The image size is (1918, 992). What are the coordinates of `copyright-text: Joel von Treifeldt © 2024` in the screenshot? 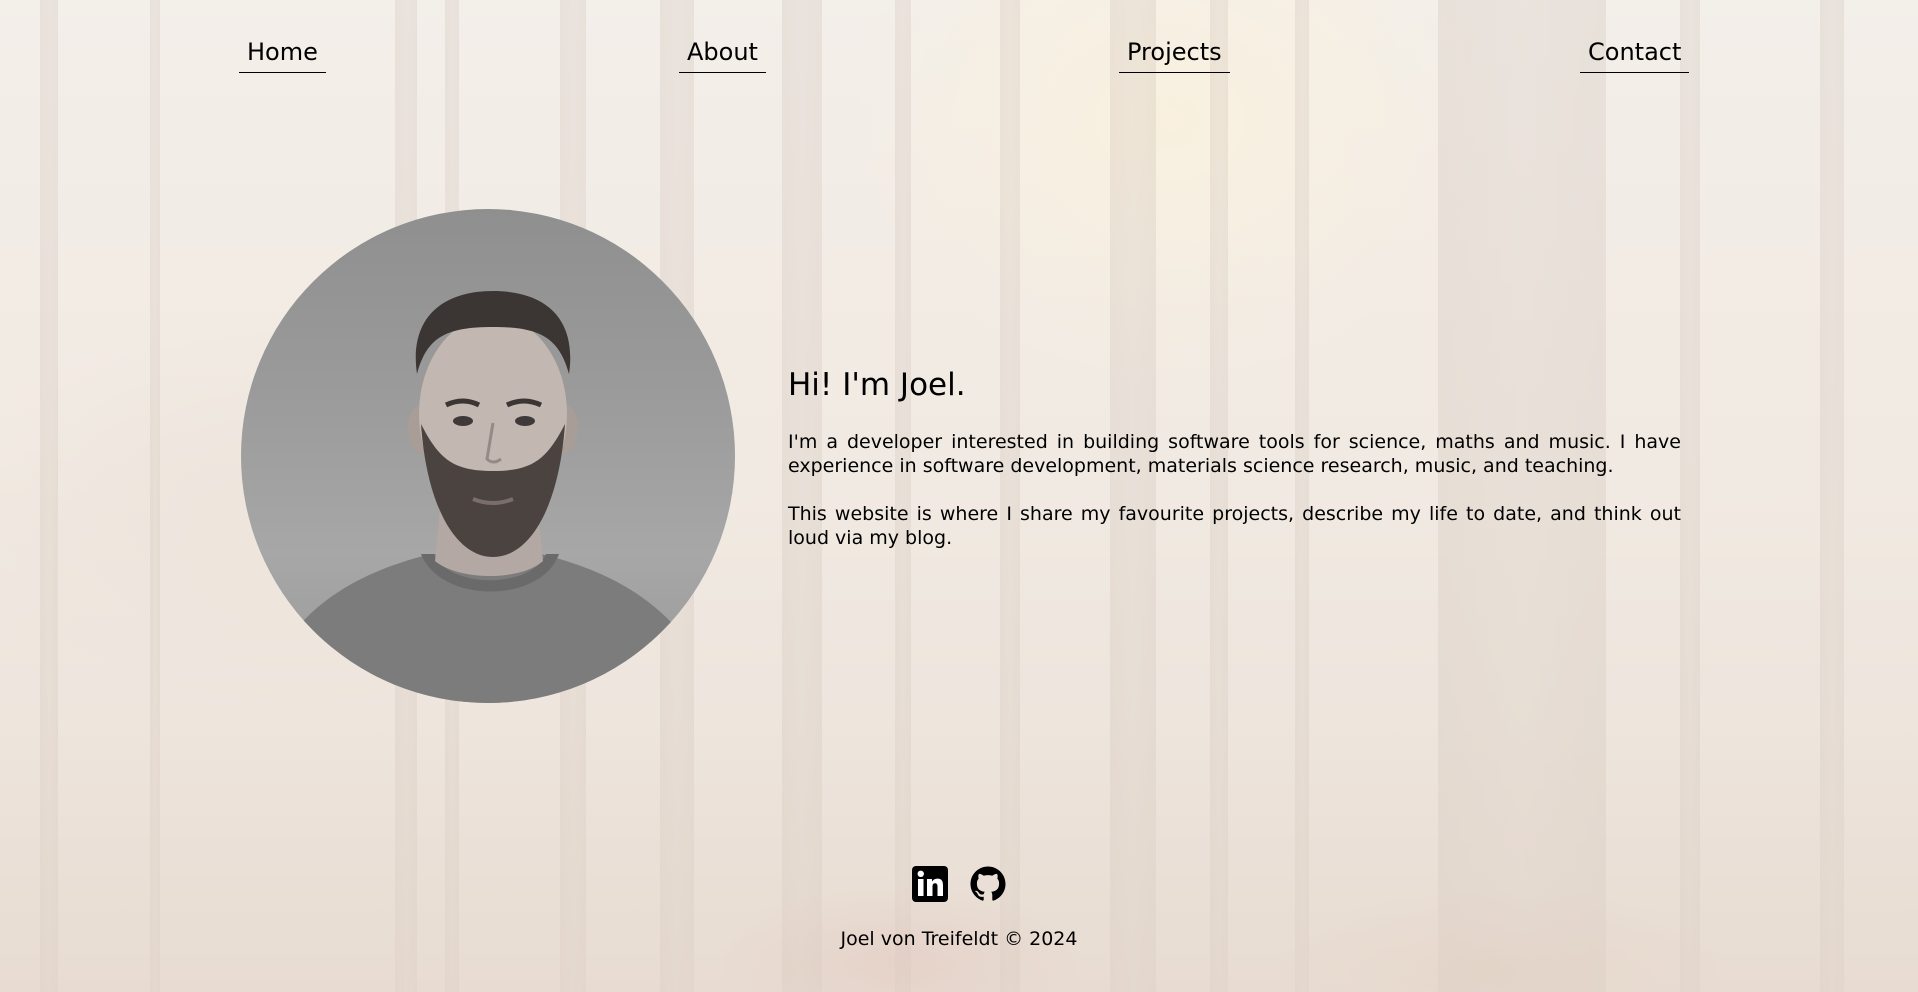 It's located at (959, 939).